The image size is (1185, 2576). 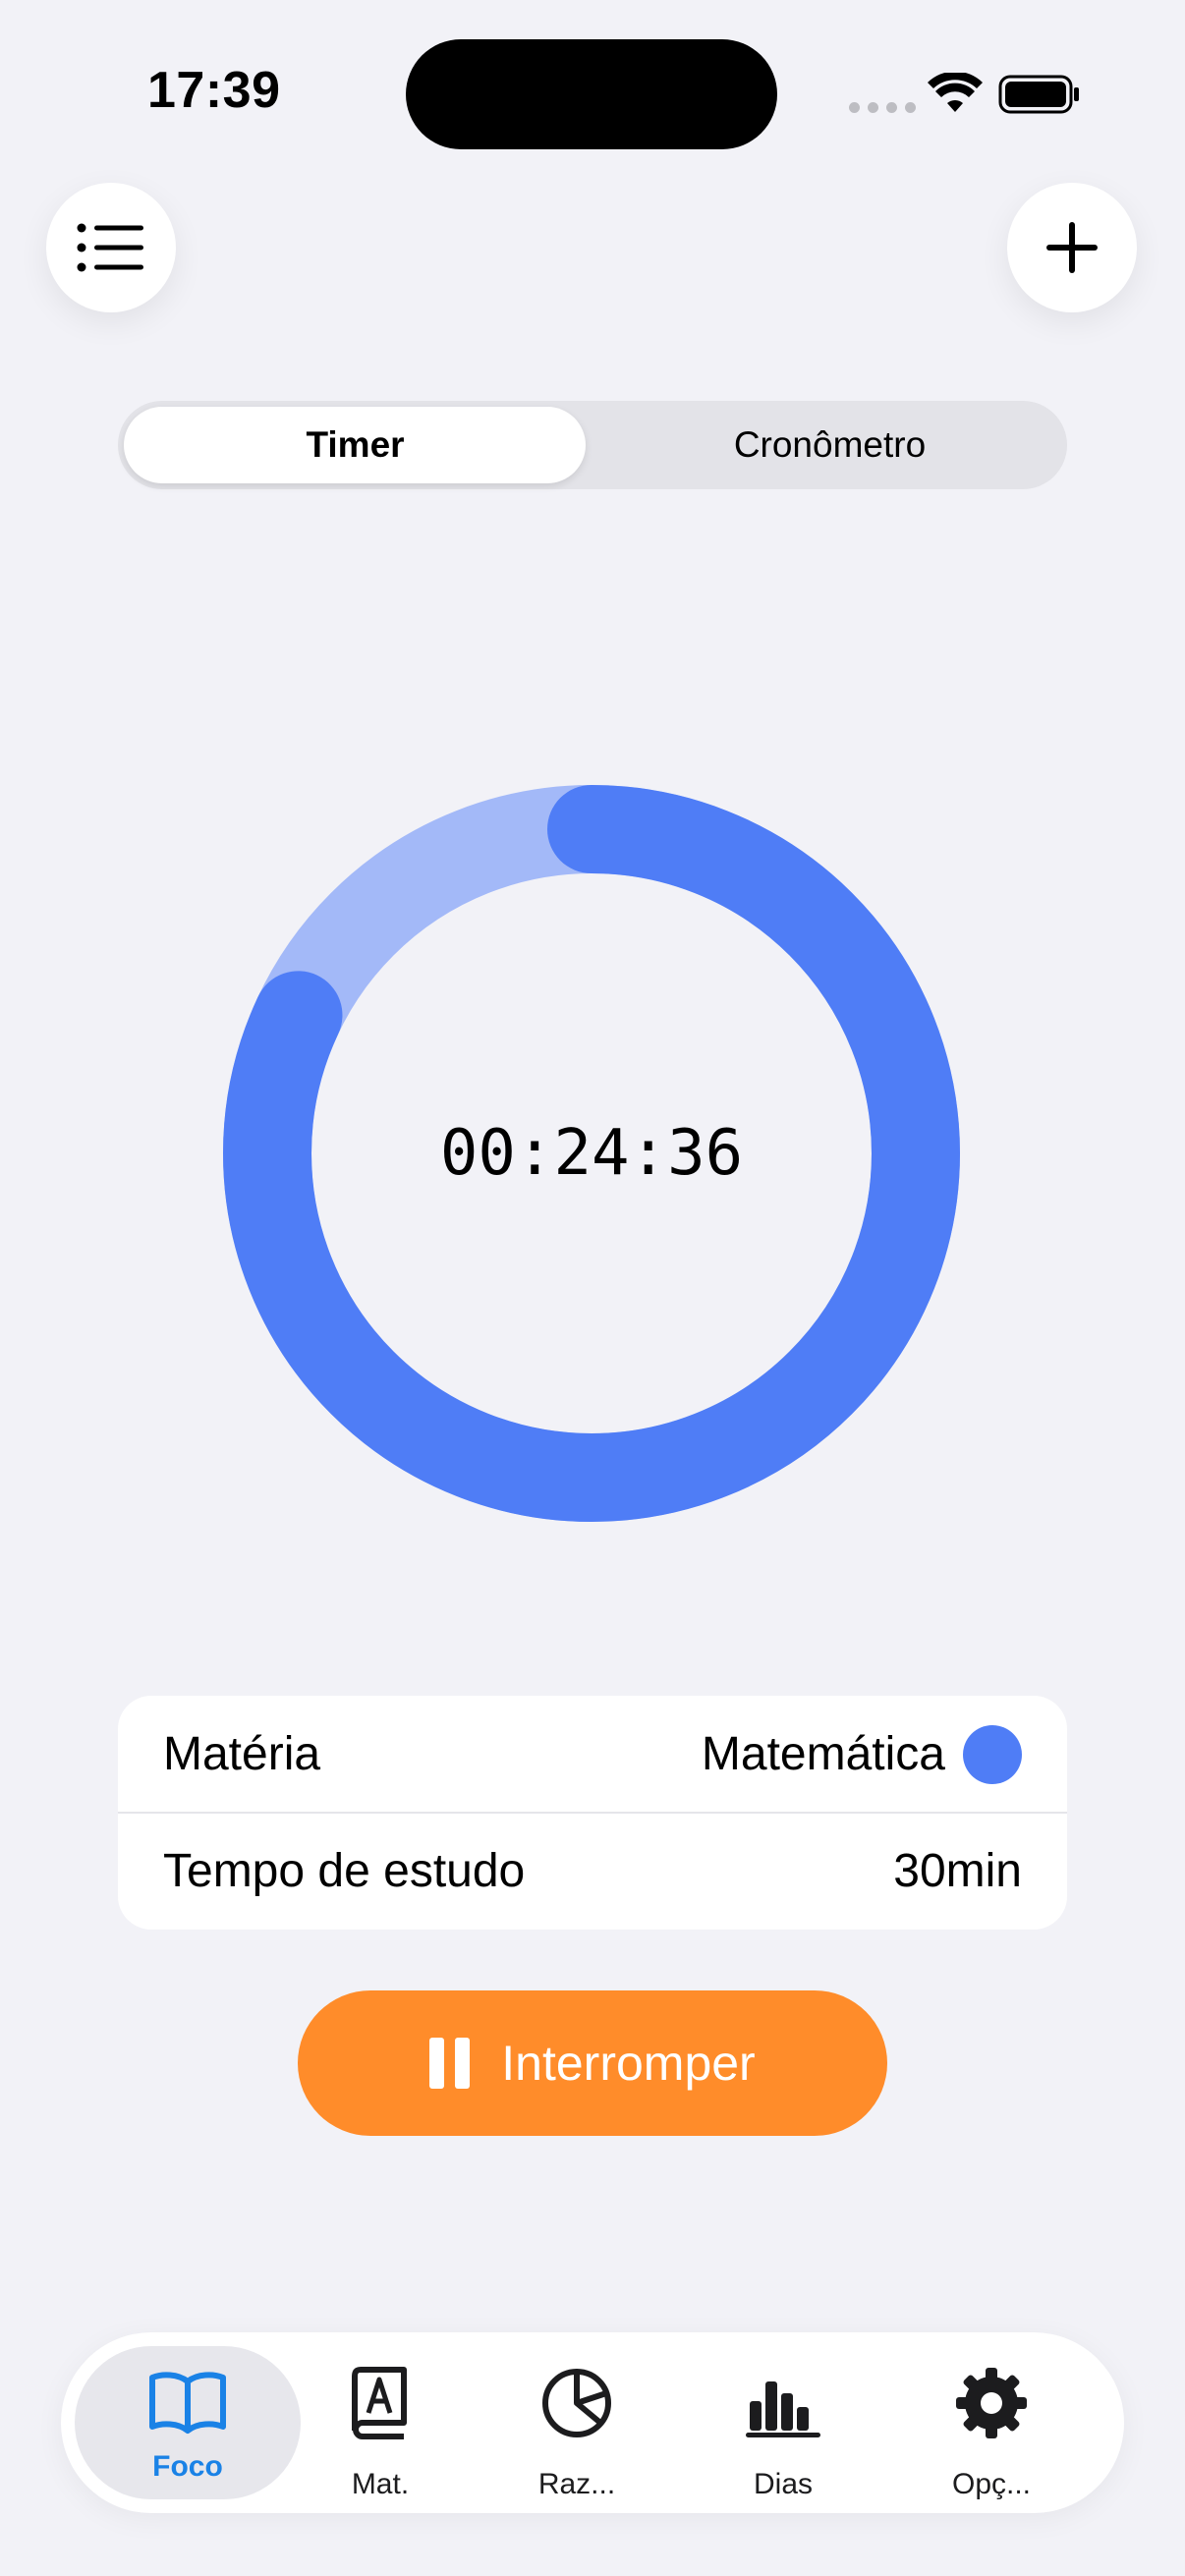 I want to click on timer-display: 00:24:36, so click(x=592, y=1153).